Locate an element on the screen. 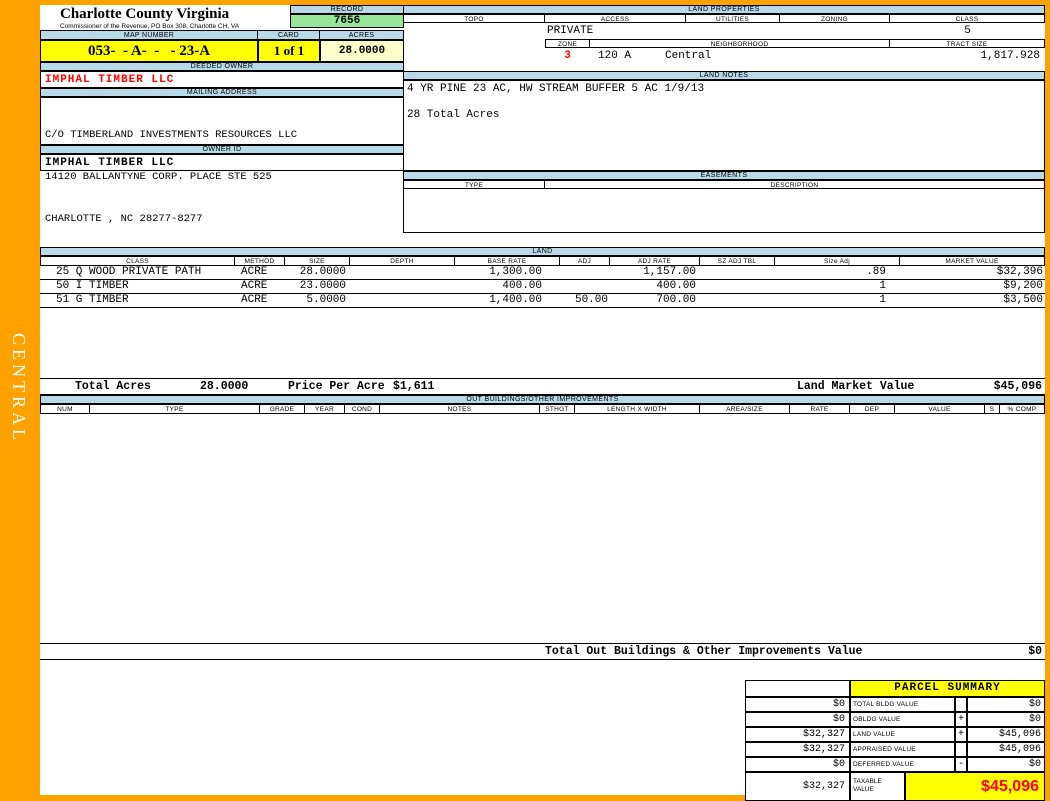 The image size is (1050, 801). total-acres-label: Total Acres is located at coordinates (113, 386).